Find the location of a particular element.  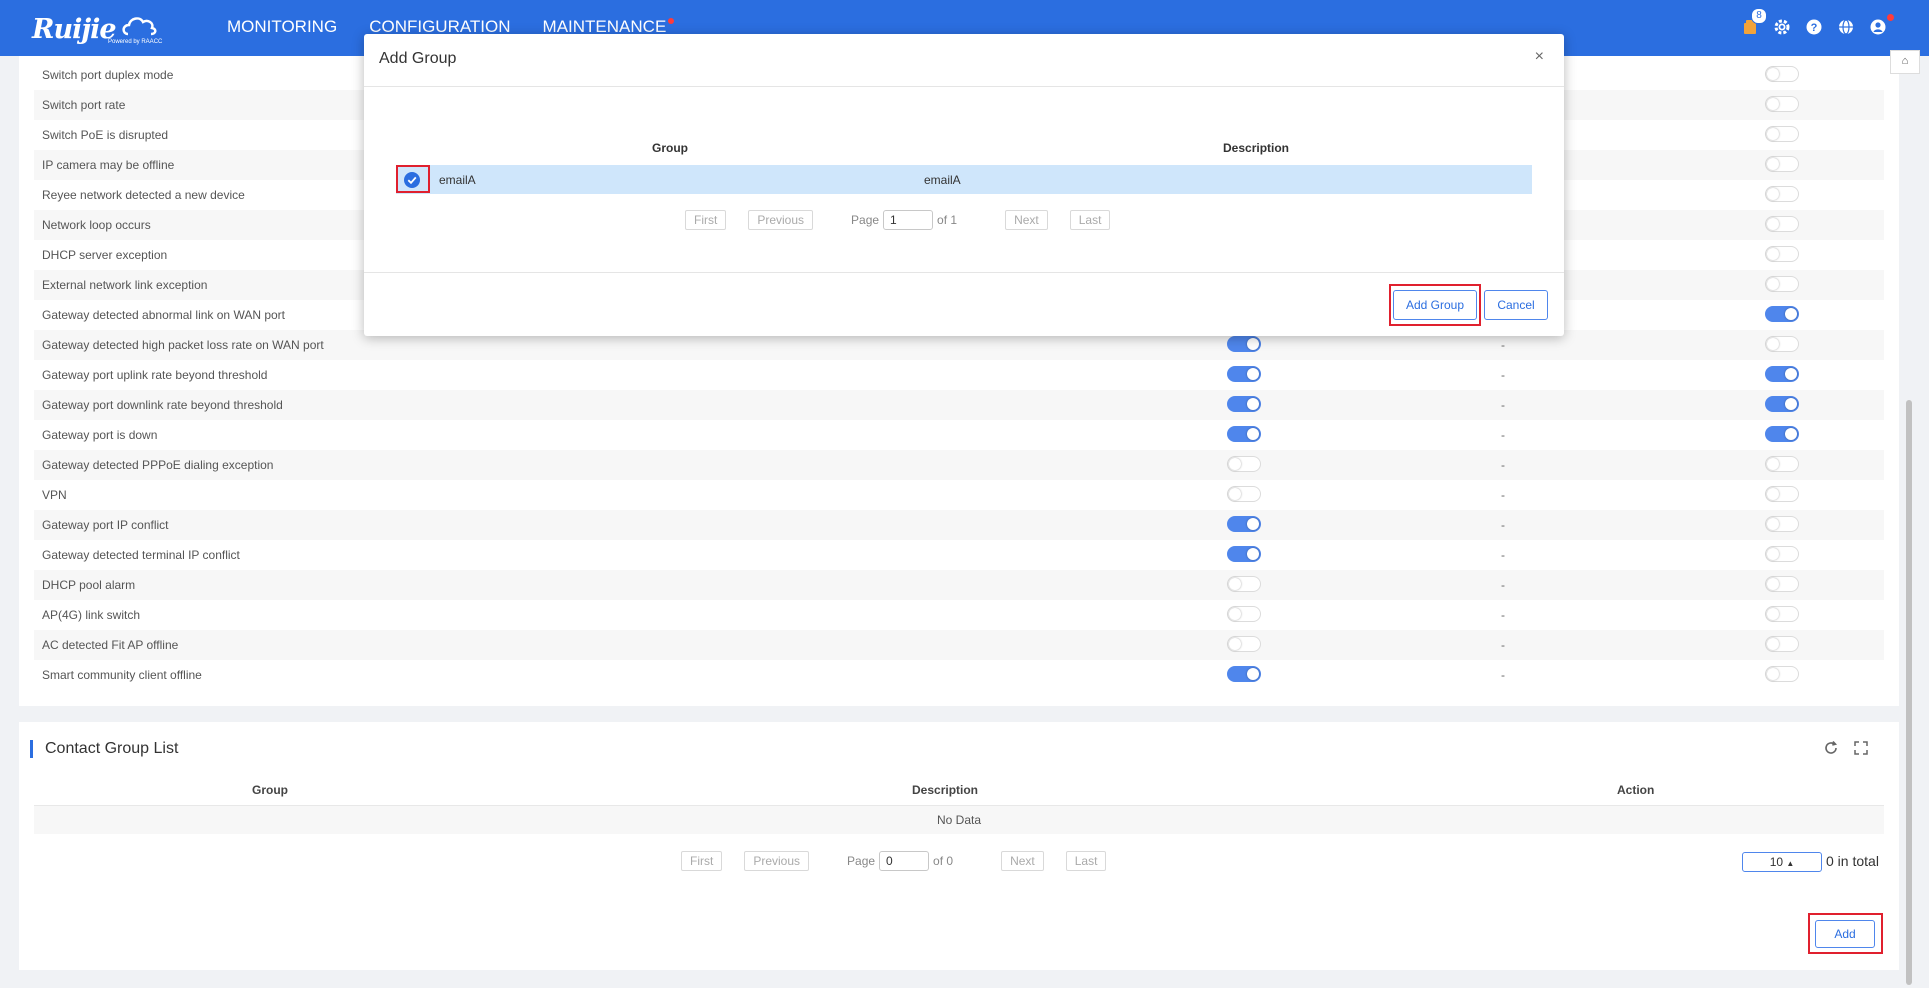

check-icon is located at coordinates (412, 180).